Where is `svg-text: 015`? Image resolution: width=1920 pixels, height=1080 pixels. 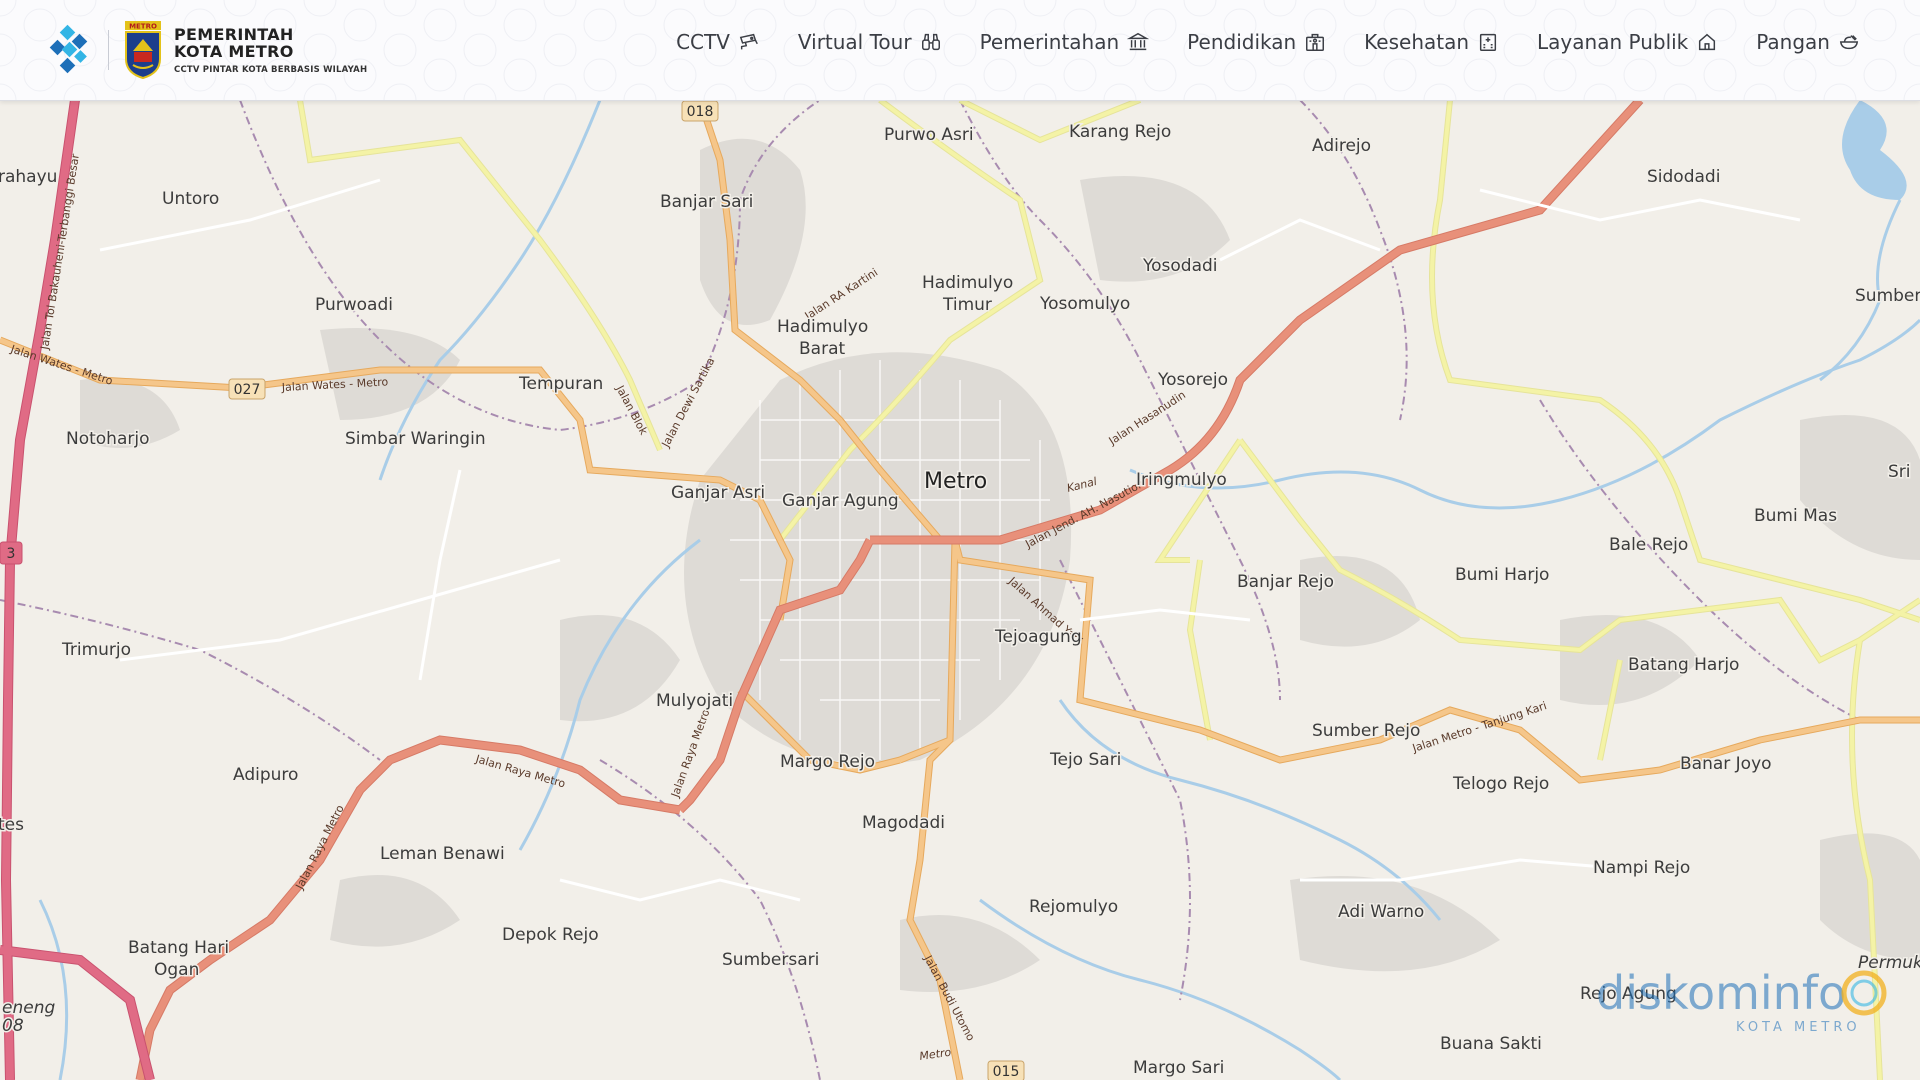 svg-text: 015 is located at coordinates (1006, 1072).